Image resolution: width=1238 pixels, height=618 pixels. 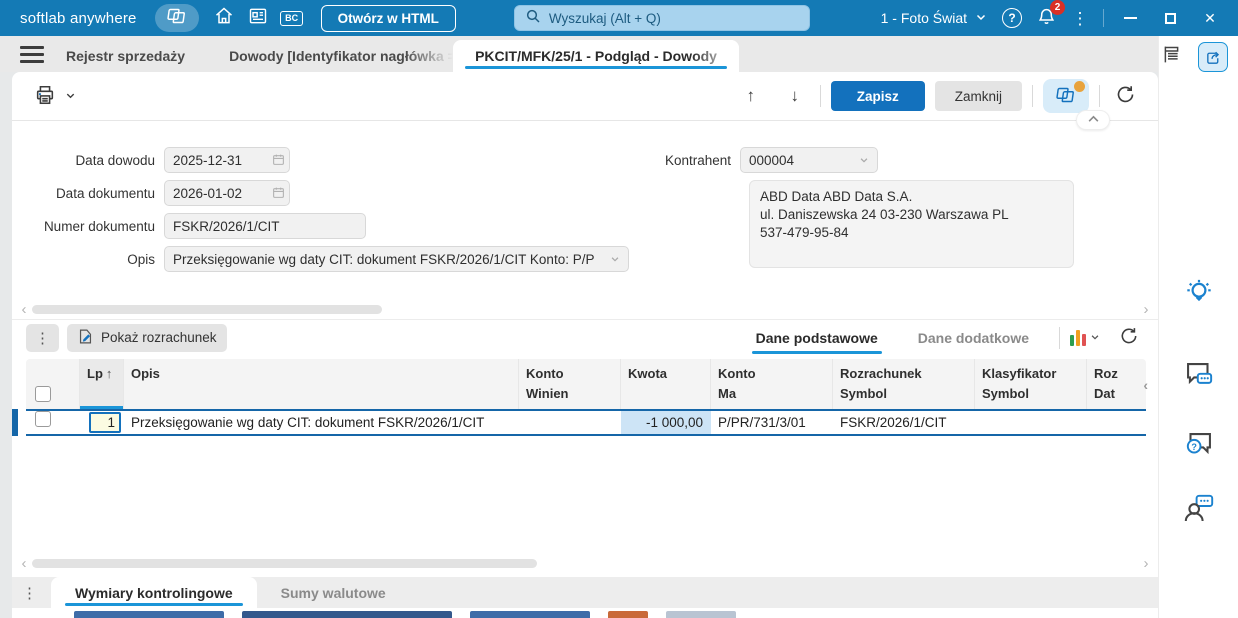 I want to click on global-search, so click(x=661, y=18).